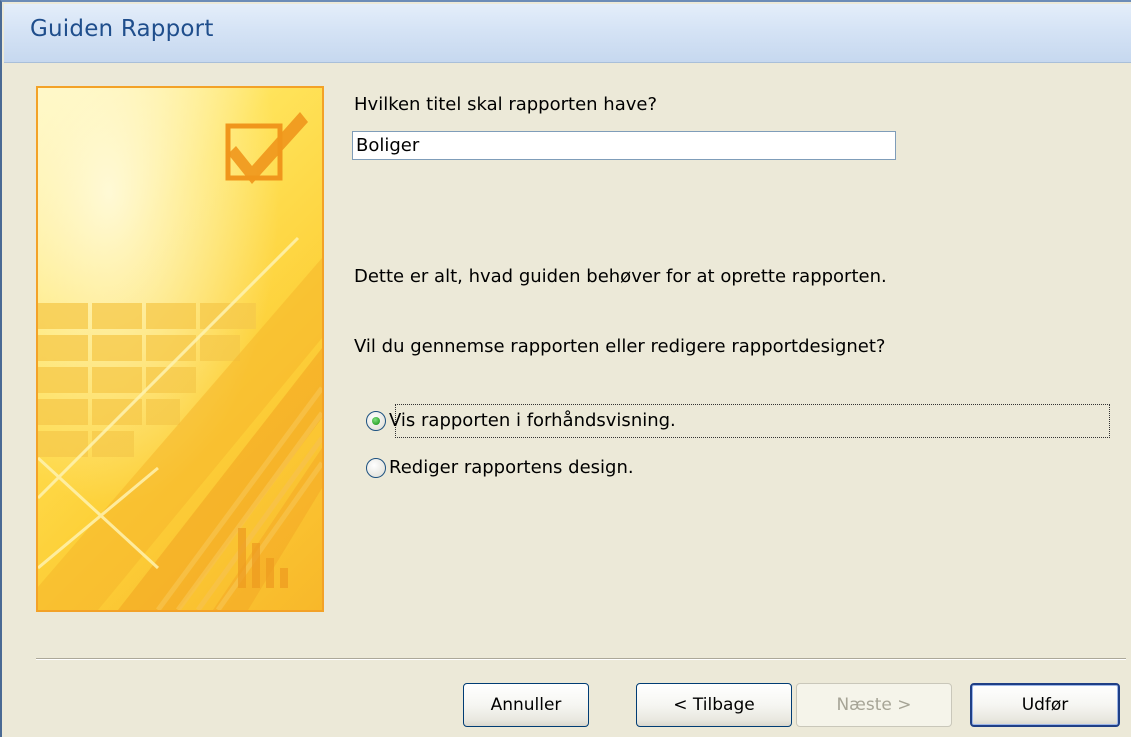  I want to click on next-button: Næste >, so click(874, 705).